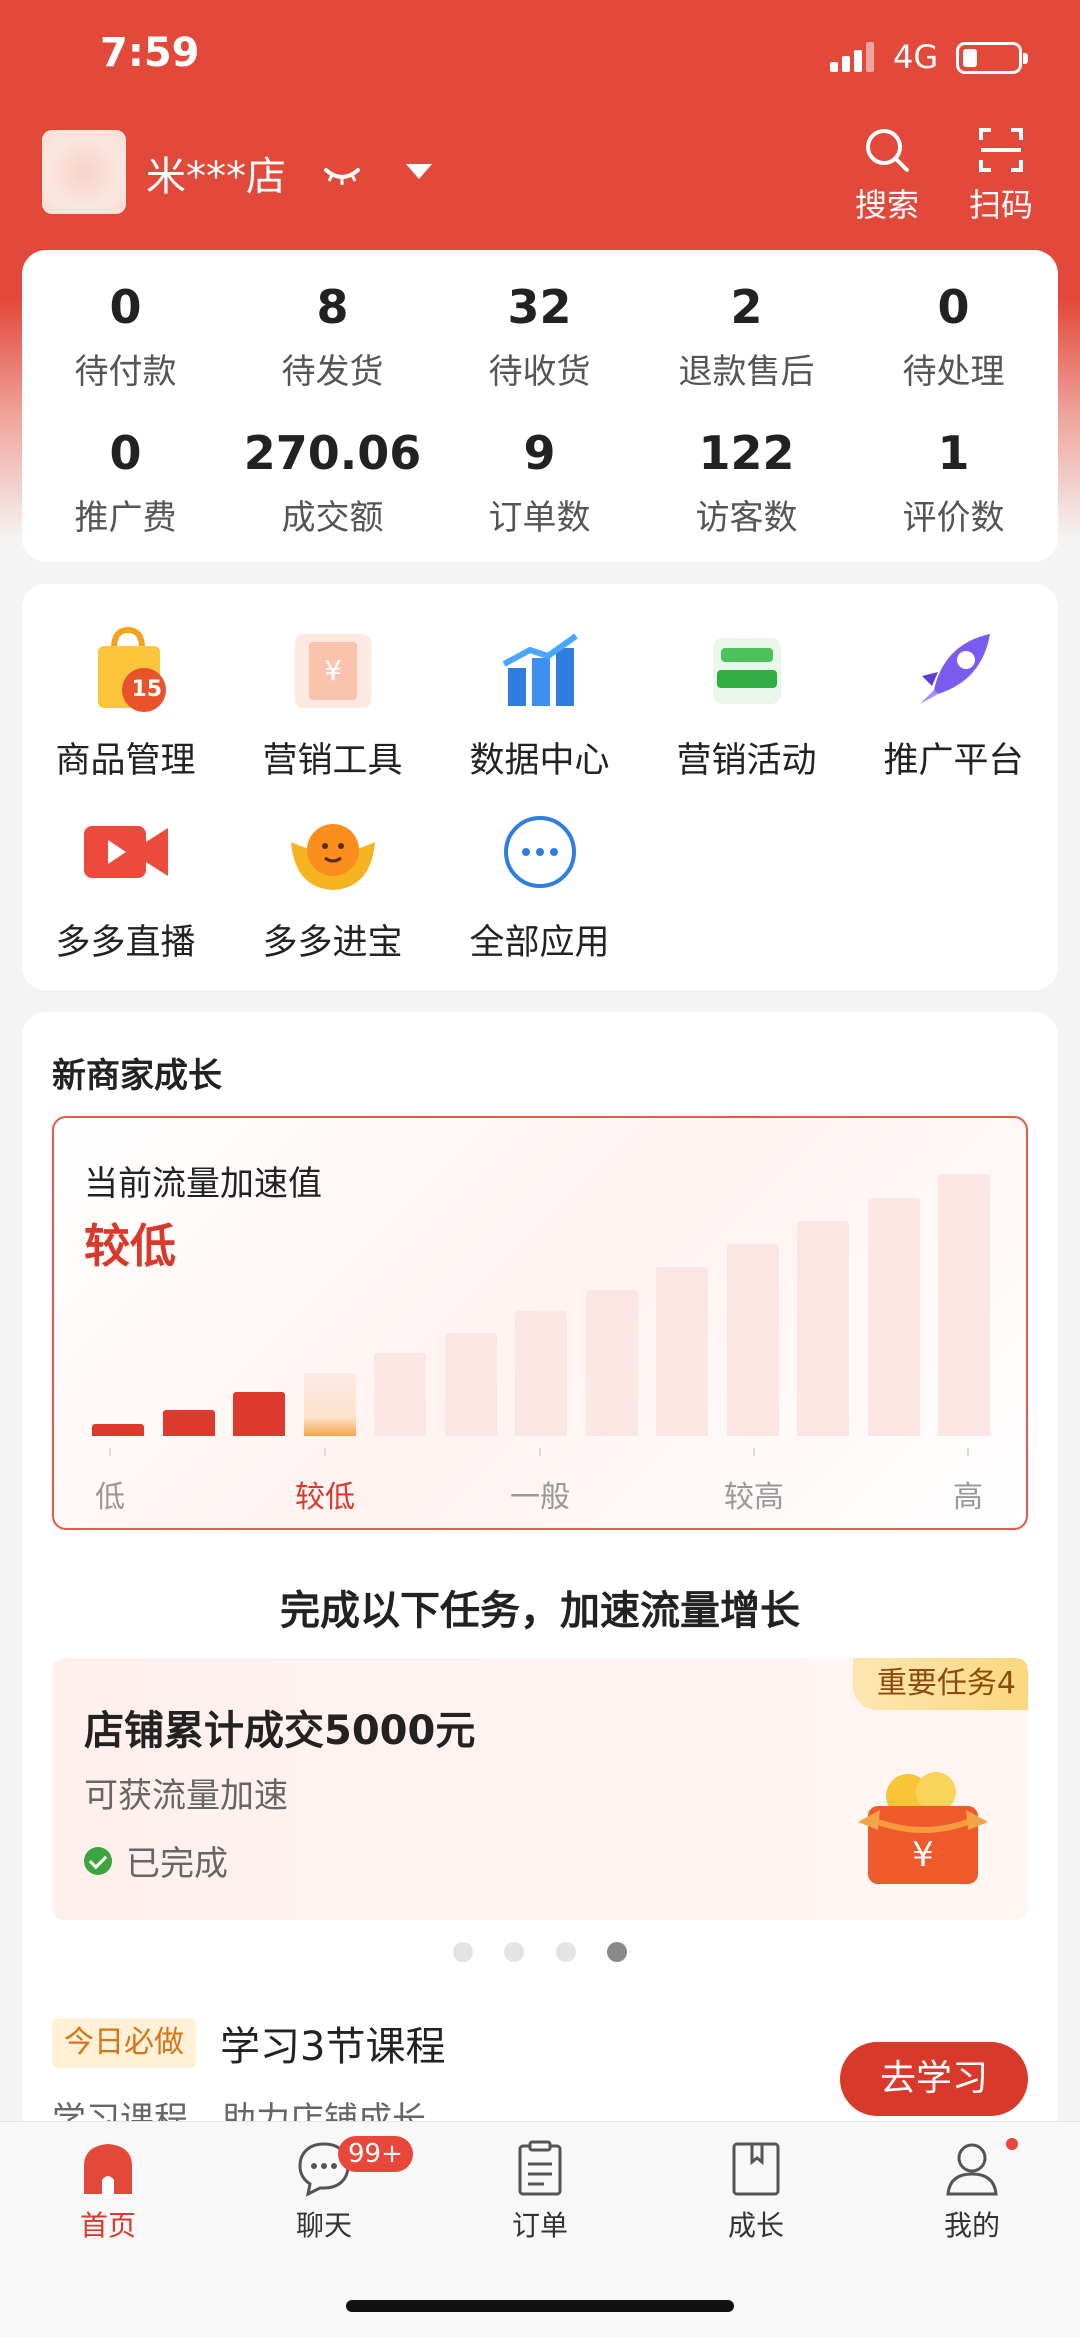  Describe the element at coordinates (954, 670) in the screenshot. I see `rocket-icon` at that location.